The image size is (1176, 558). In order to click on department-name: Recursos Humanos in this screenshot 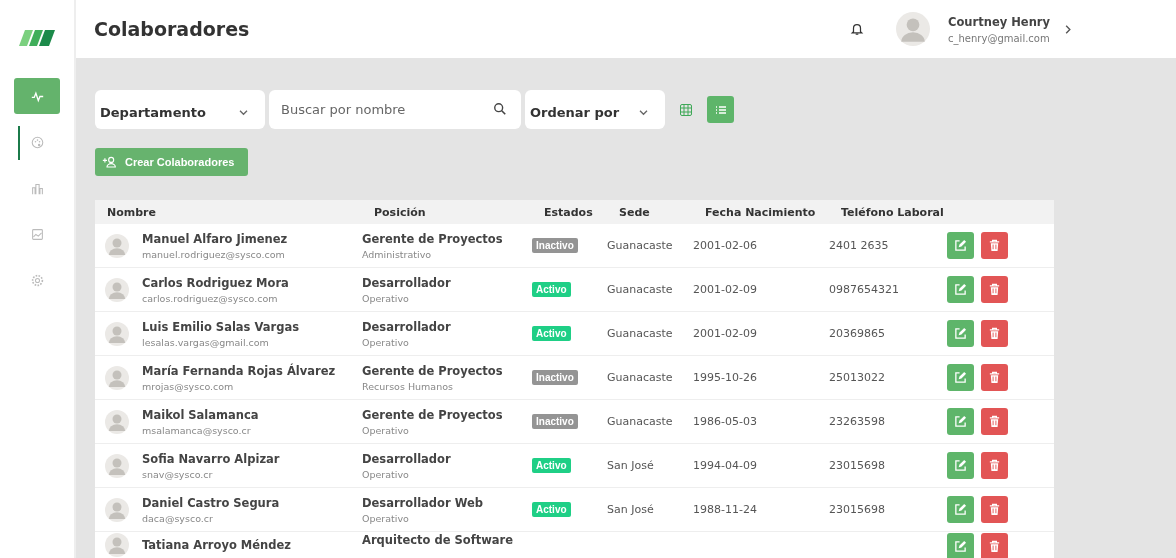, I will do `click(408, 386)`.